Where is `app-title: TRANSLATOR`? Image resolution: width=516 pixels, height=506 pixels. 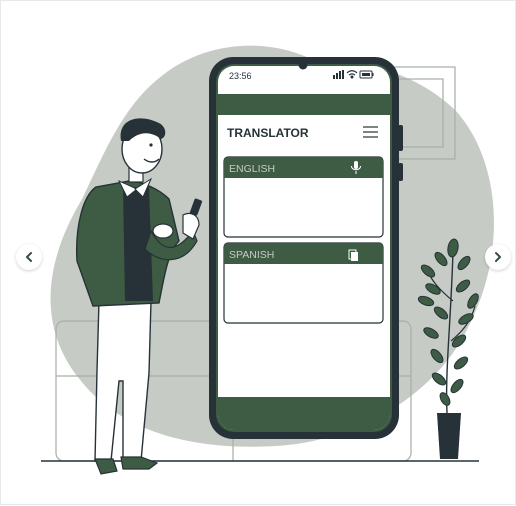 app-title: TRANSLATOR is located at coordinates (268, 133).